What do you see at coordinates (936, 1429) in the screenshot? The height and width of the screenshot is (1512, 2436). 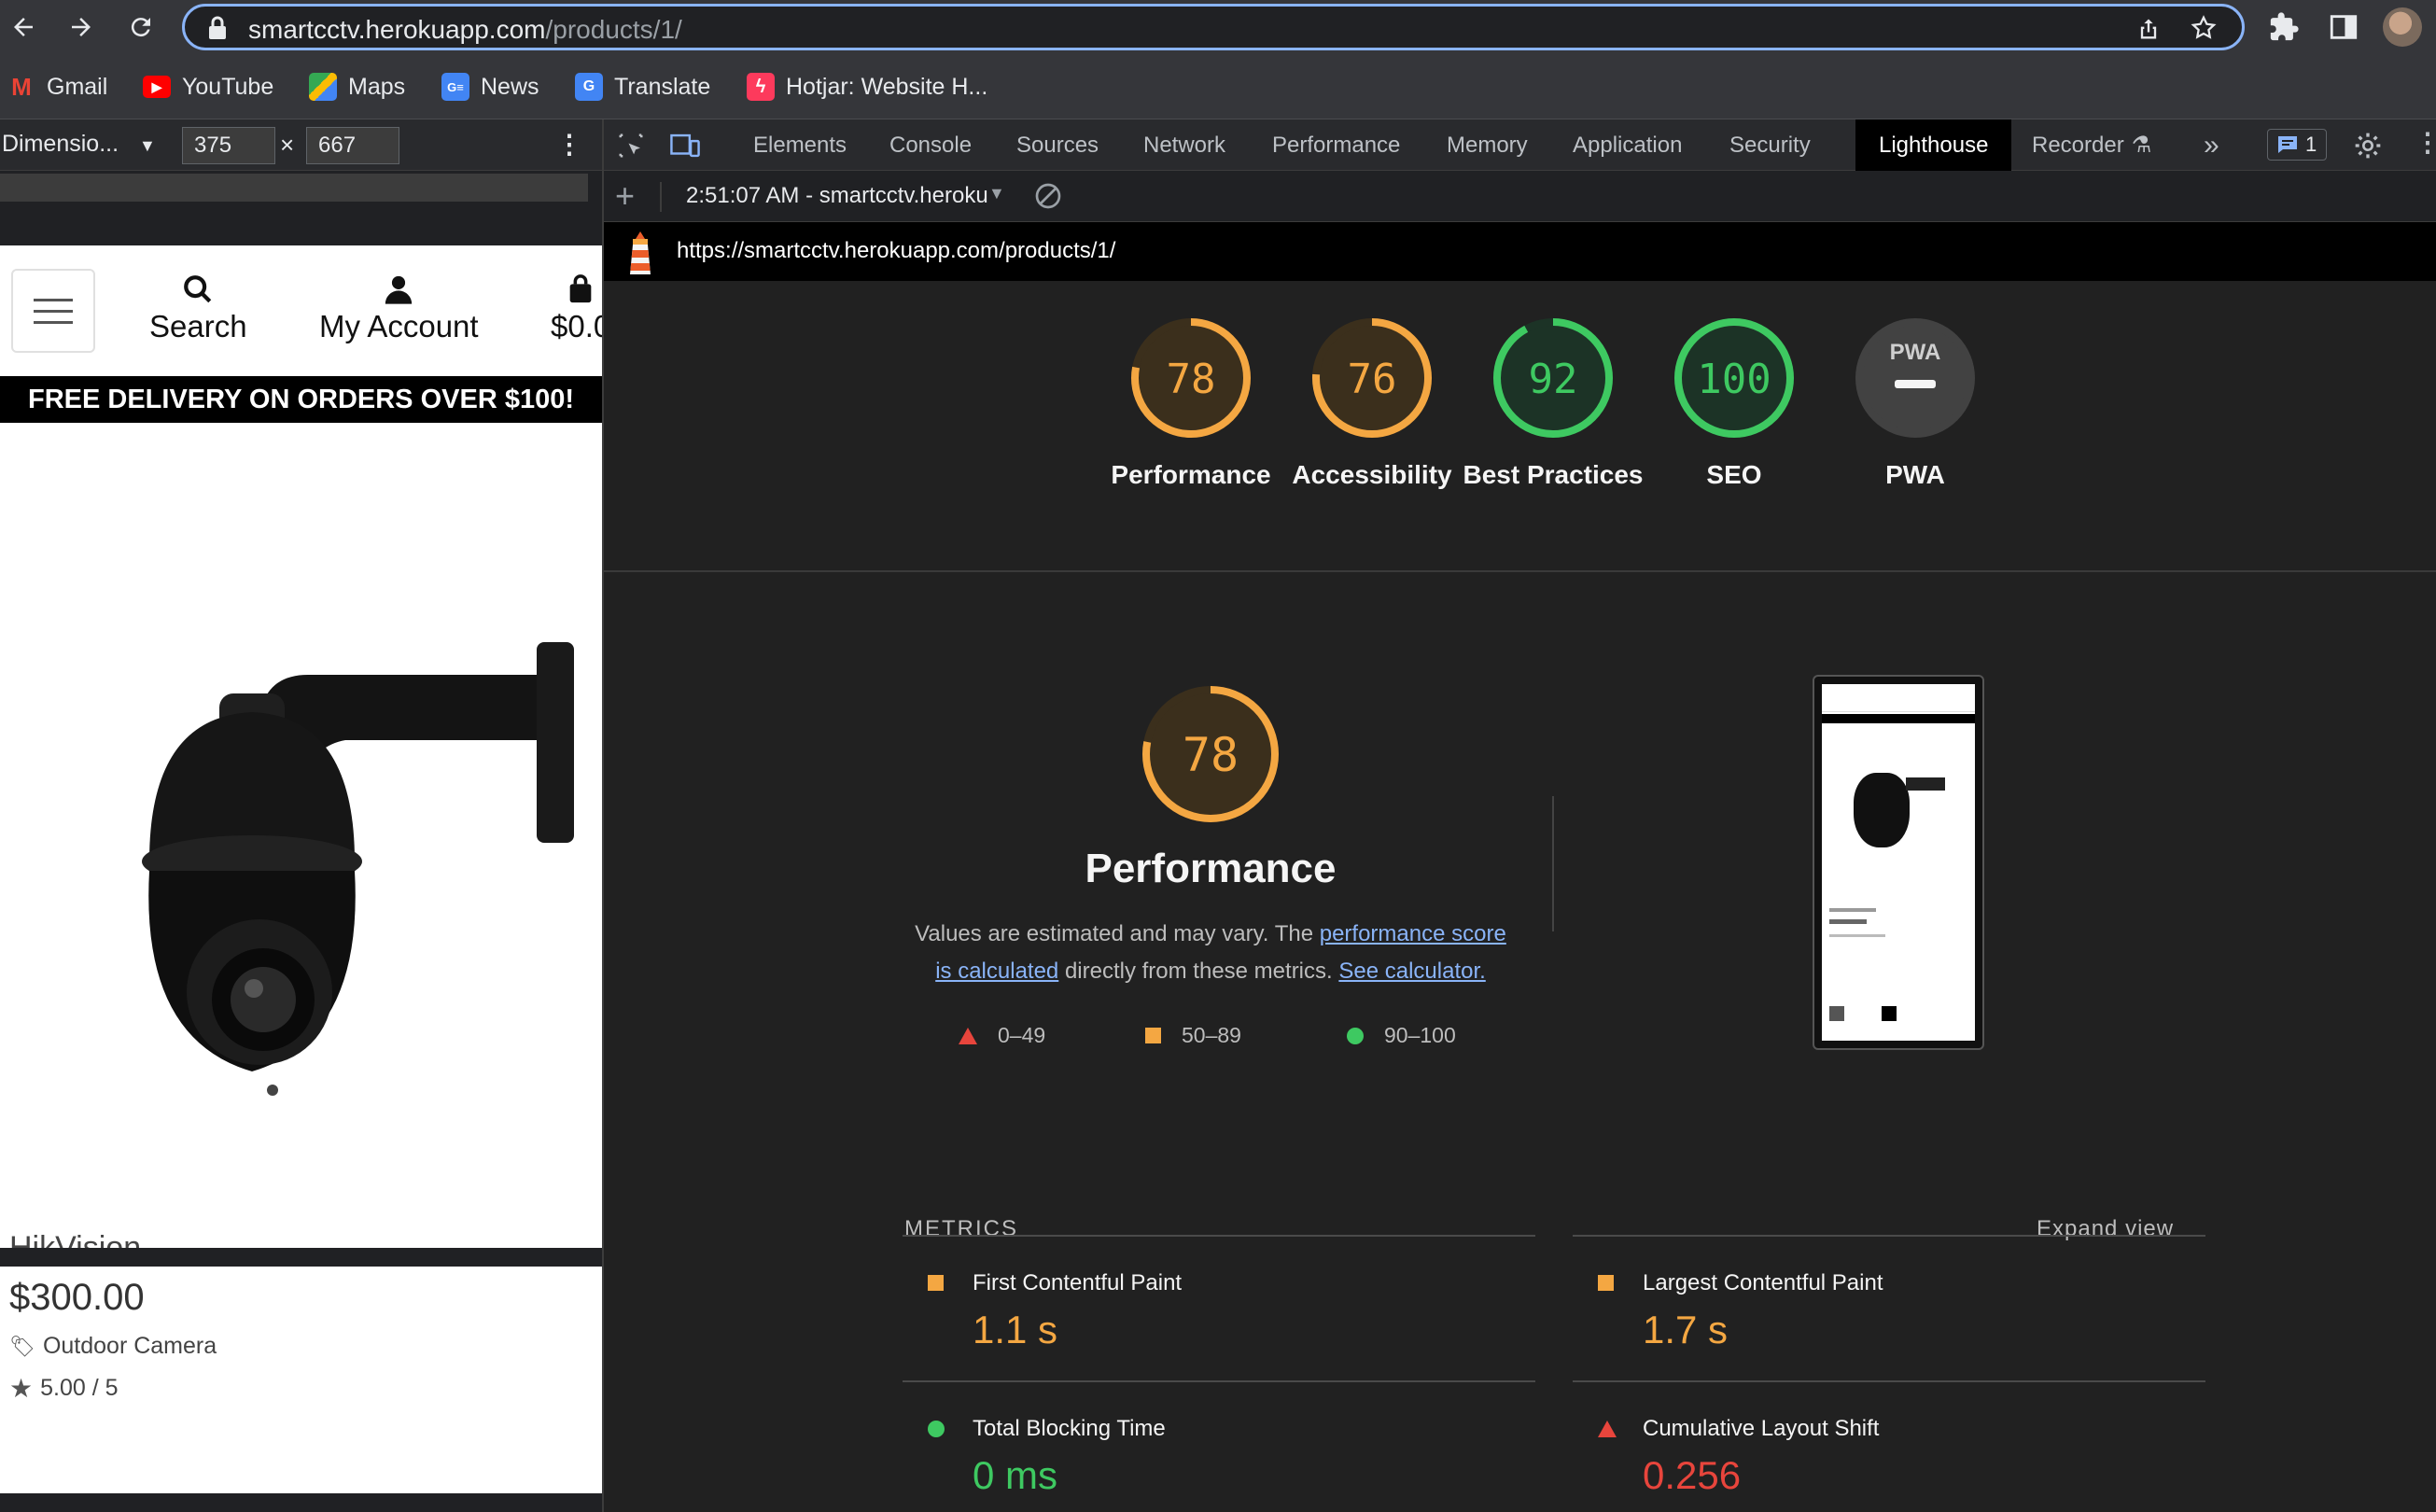 I see `metric-pass-circle-icon` at bounding box center [936, 1429].